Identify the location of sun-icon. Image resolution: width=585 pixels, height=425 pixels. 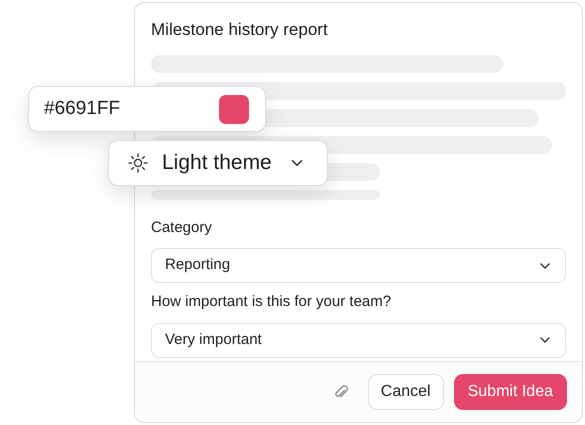
(138, 163).